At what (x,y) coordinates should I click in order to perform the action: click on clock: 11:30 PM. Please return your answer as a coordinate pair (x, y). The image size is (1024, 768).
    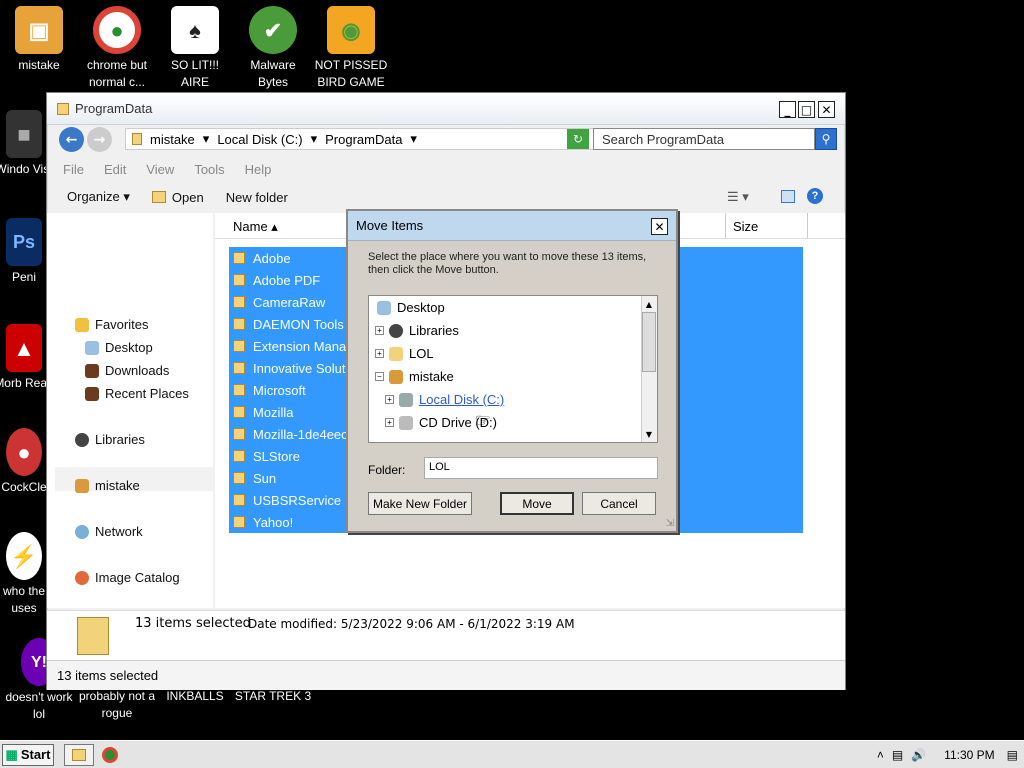
    Looking at the image, I should click on (969, 755).